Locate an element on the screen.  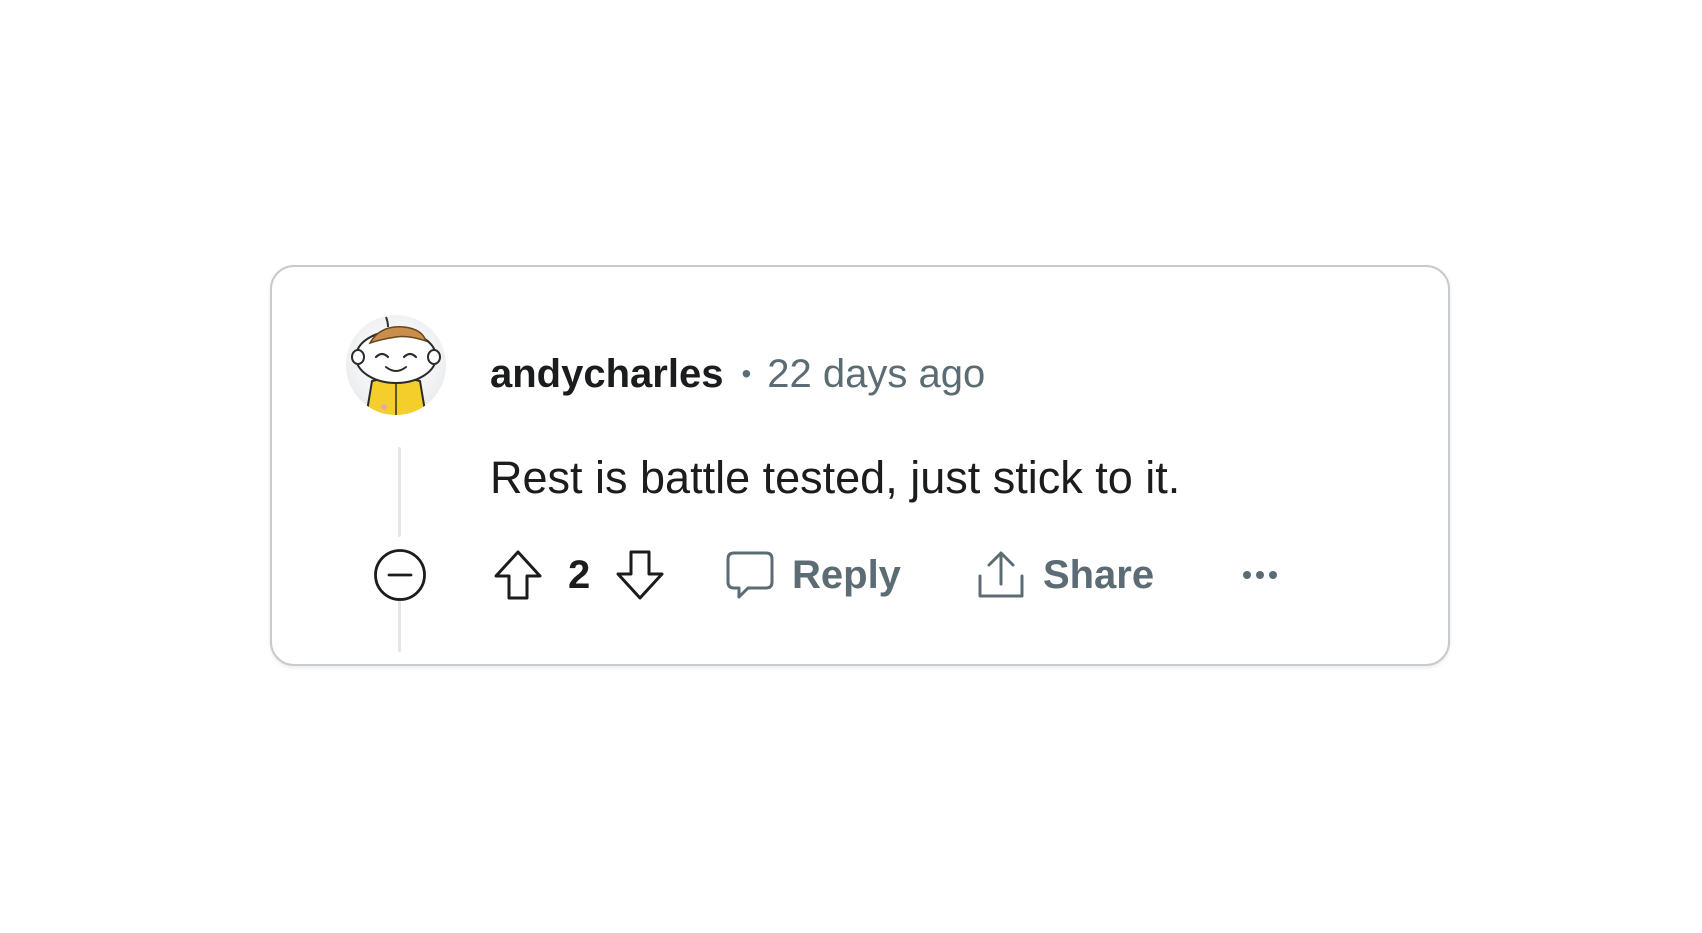
more-options-button is located at coordinates (1260, 575).